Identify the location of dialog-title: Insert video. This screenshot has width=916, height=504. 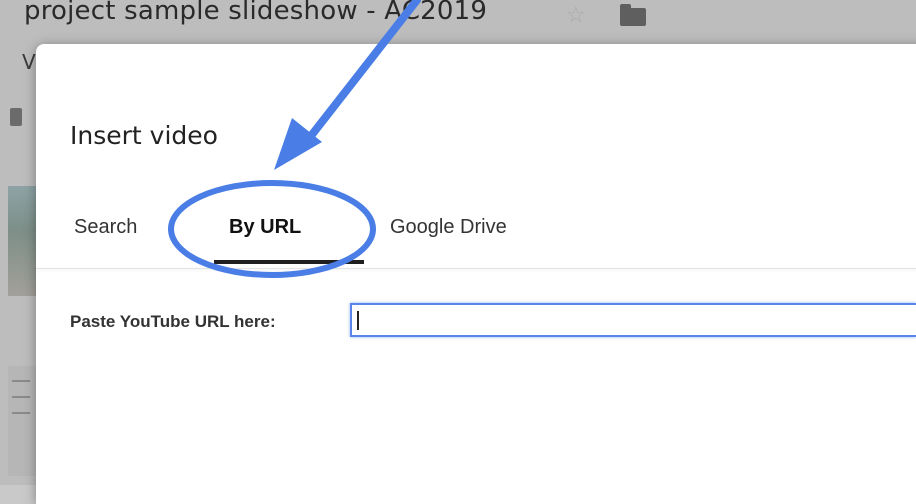
(144, 135).